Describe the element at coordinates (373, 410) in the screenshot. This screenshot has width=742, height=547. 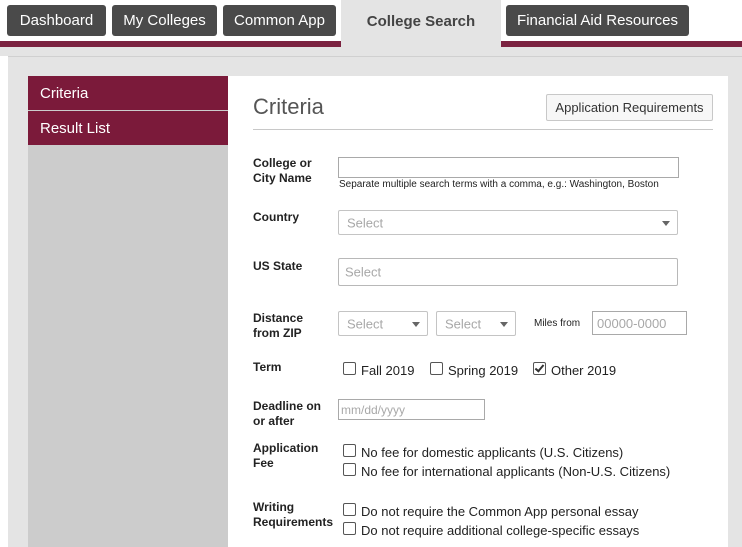
I see `deadline-placeholder: mm/dd/yyyy` at that location.